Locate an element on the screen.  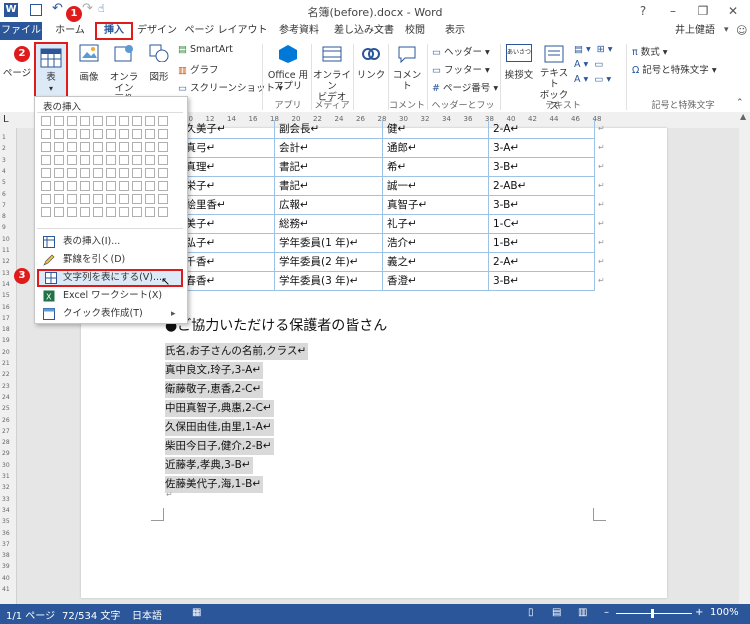
page-count: 1/1 ページ is located at coordinates (30, 614).